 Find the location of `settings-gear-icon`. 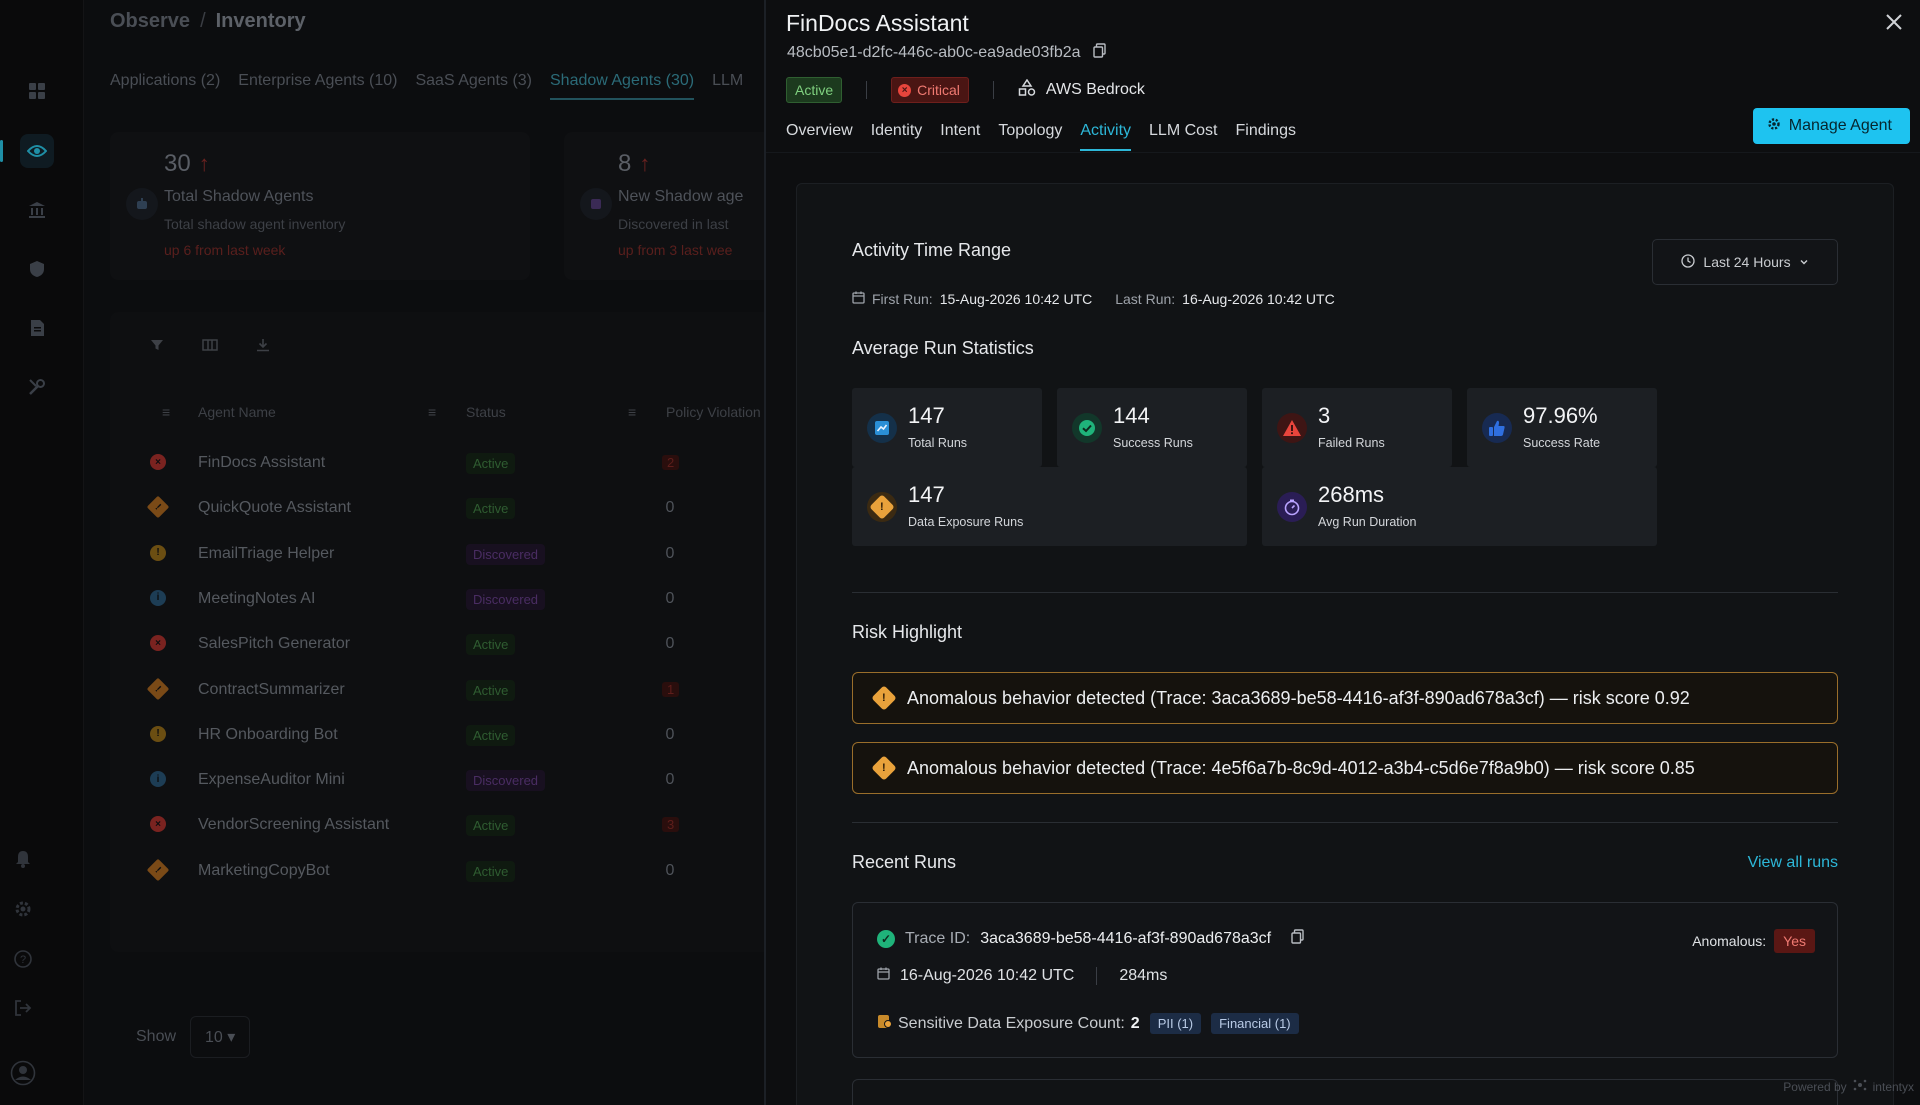

settings-gear-icon is located at coordinates (23, 909).